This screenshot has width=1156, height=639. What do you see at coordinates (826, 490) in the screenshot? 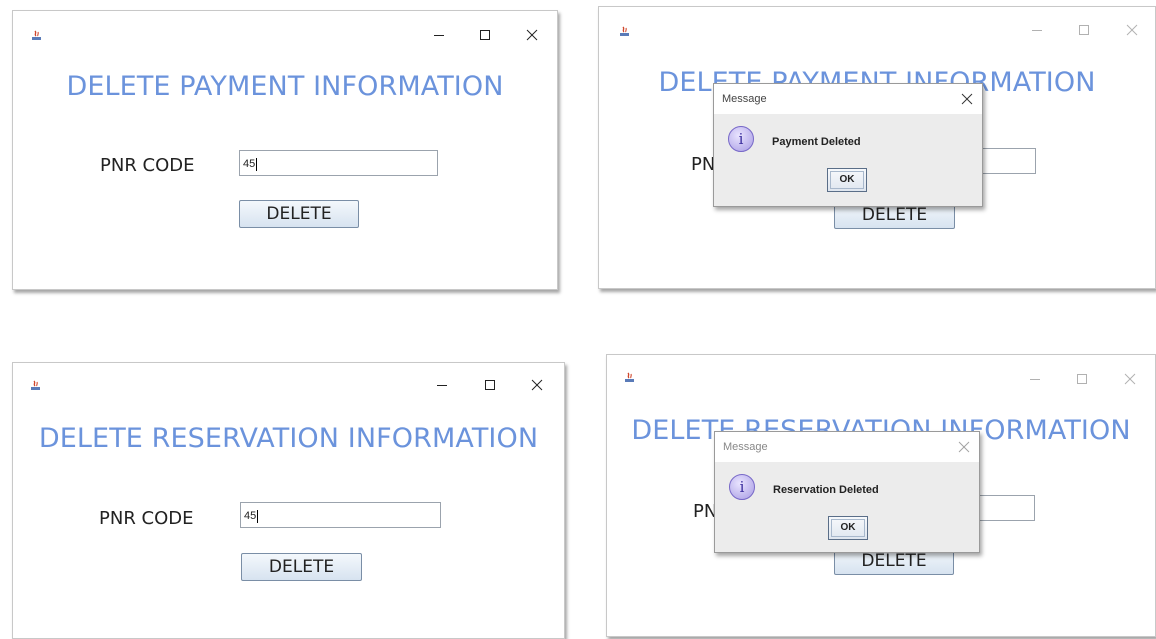
I see `dialog-message: Reservation Deleted` at bounding box center [826, 490].